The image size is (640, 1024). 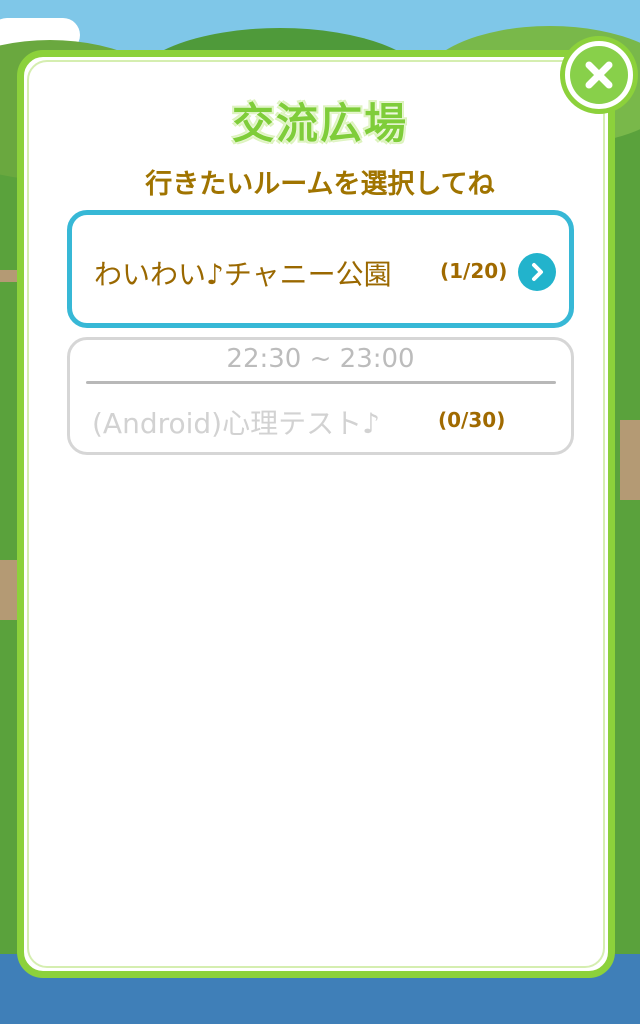 I want to click on dialog-subtitle: 行きたいルームを選択してね, so click(x=320, y=184).